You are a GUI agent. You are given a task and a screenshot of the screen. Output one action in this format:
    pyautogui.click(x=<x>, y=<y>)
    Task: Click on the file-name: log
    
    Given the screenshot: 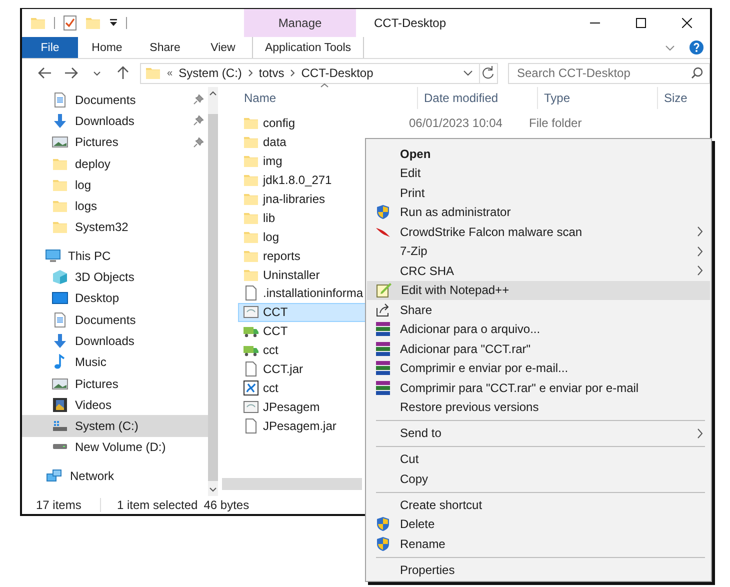 What is the action you would take?
    pyautogui.click(x=271, y=237)
    